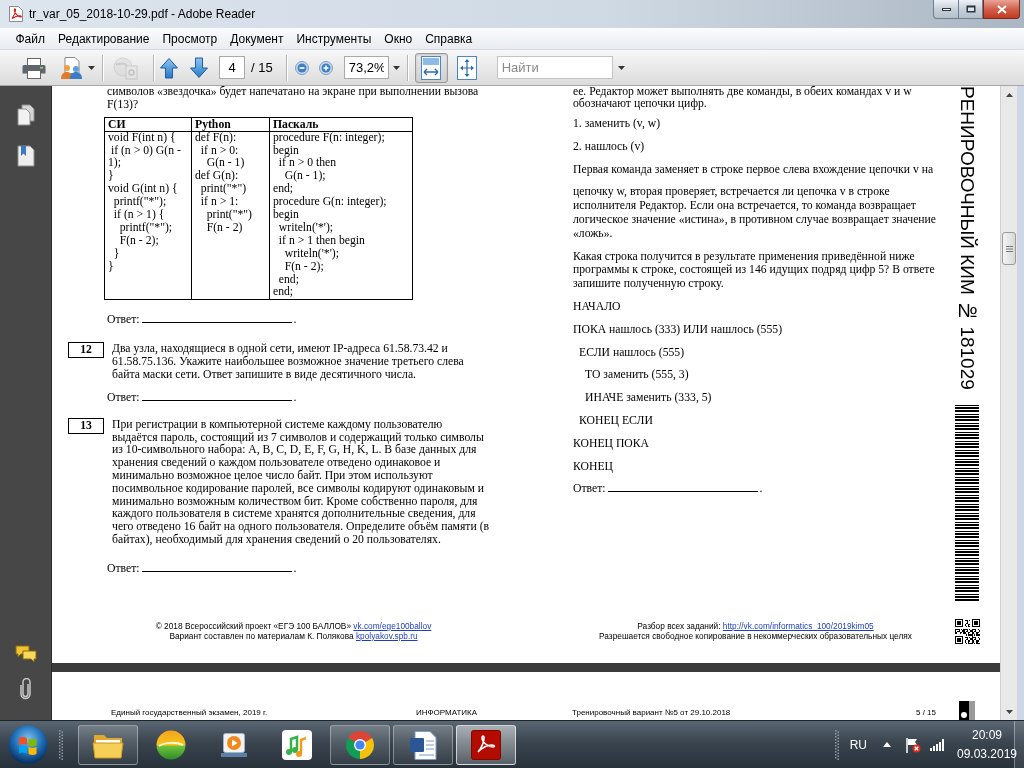 The height and width of the screenshot is (768, 1024). I want to click on people-icon, so click(72, 67).